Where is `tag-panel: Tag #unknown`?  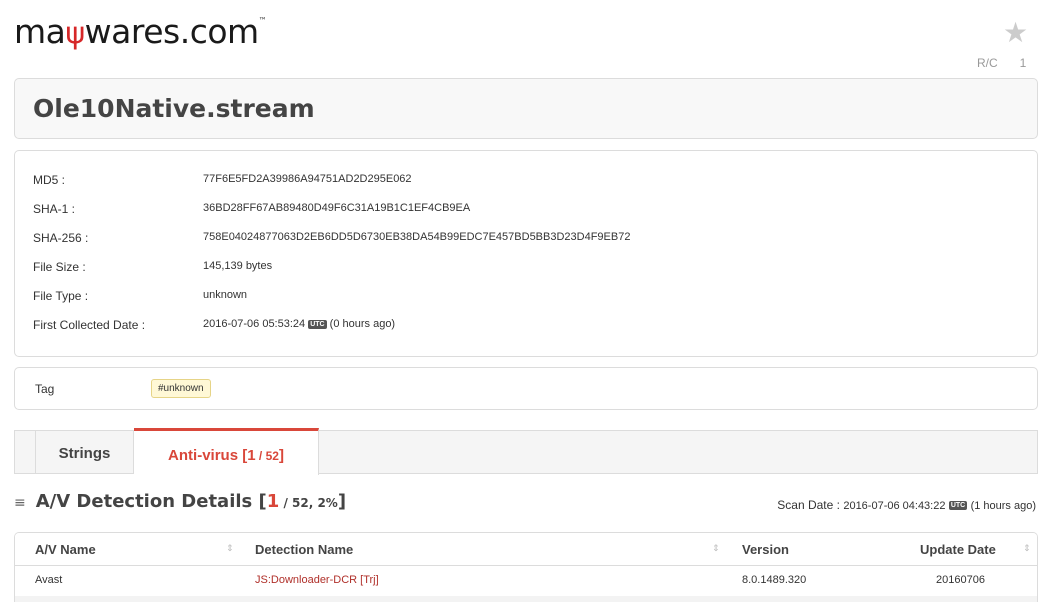 tag-panel: Tag #unknown is located at coordinates (526, 388).